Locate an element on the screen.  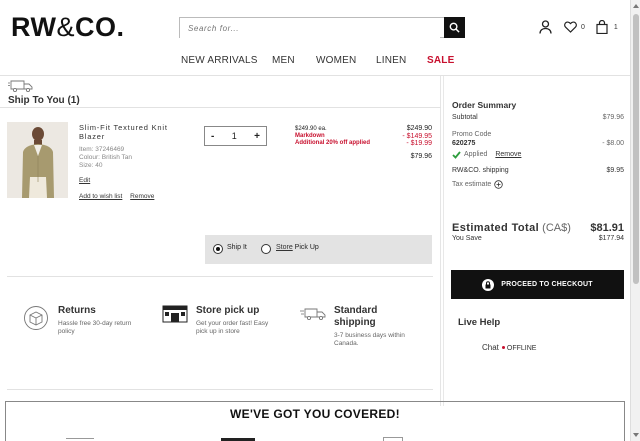
store-pickup-radio is located at coordinates (266, 249).